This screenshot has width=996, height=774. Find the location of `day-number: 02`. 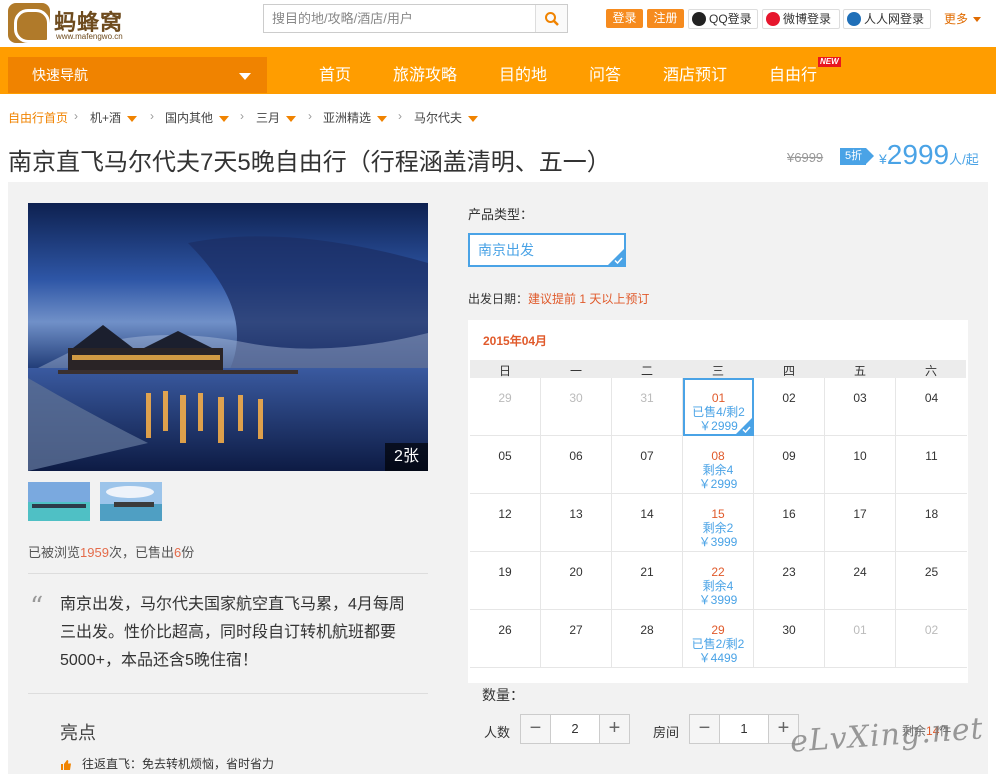

day-number: 02 is located at coordinates (931, 630).